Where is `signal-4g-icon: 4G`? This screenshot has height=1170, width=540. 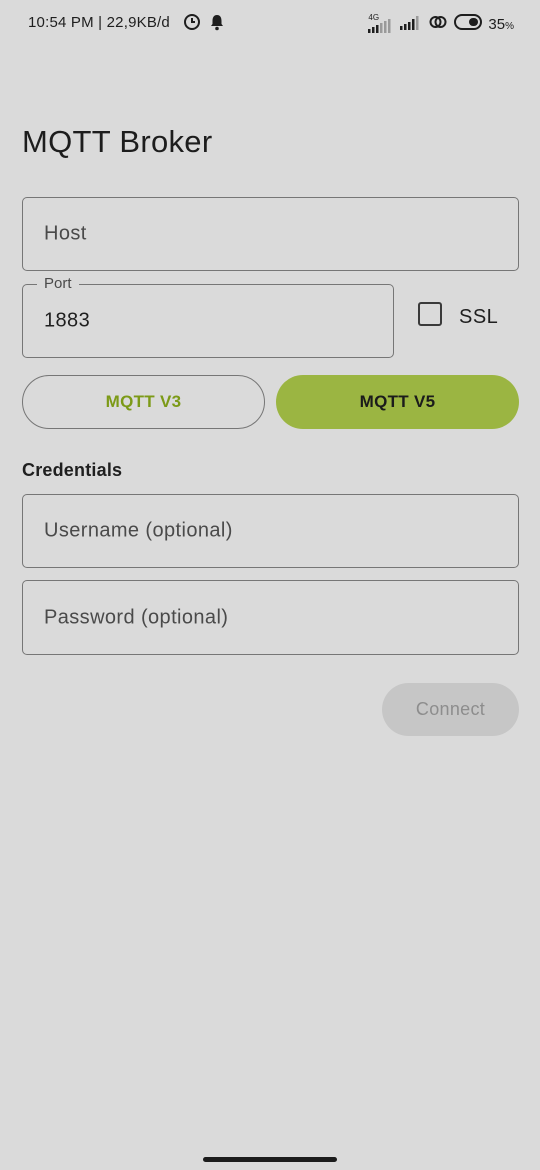
signal-4g-icon: 4G is located at coordinates (381, 23).